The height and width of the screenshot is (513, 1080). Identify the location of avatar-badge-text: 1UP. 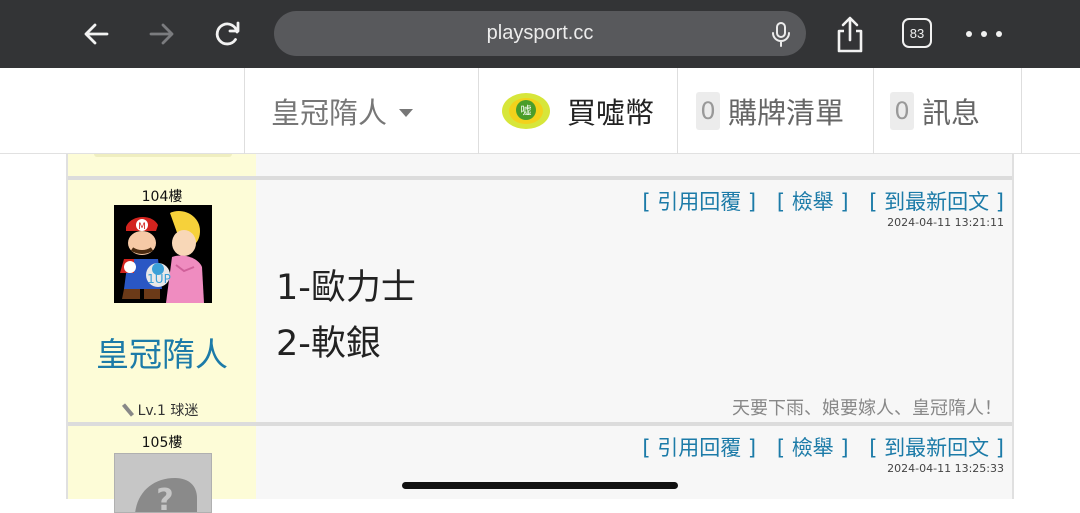
(159, 279).